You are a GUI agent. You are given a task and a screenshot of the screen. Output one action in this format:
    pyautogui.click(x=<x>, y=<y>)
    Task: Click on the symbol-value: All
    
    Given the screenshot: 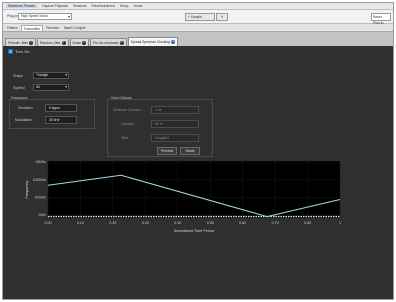 What is the action you would take?
    pyautogui.click(x=38, y=87)
    